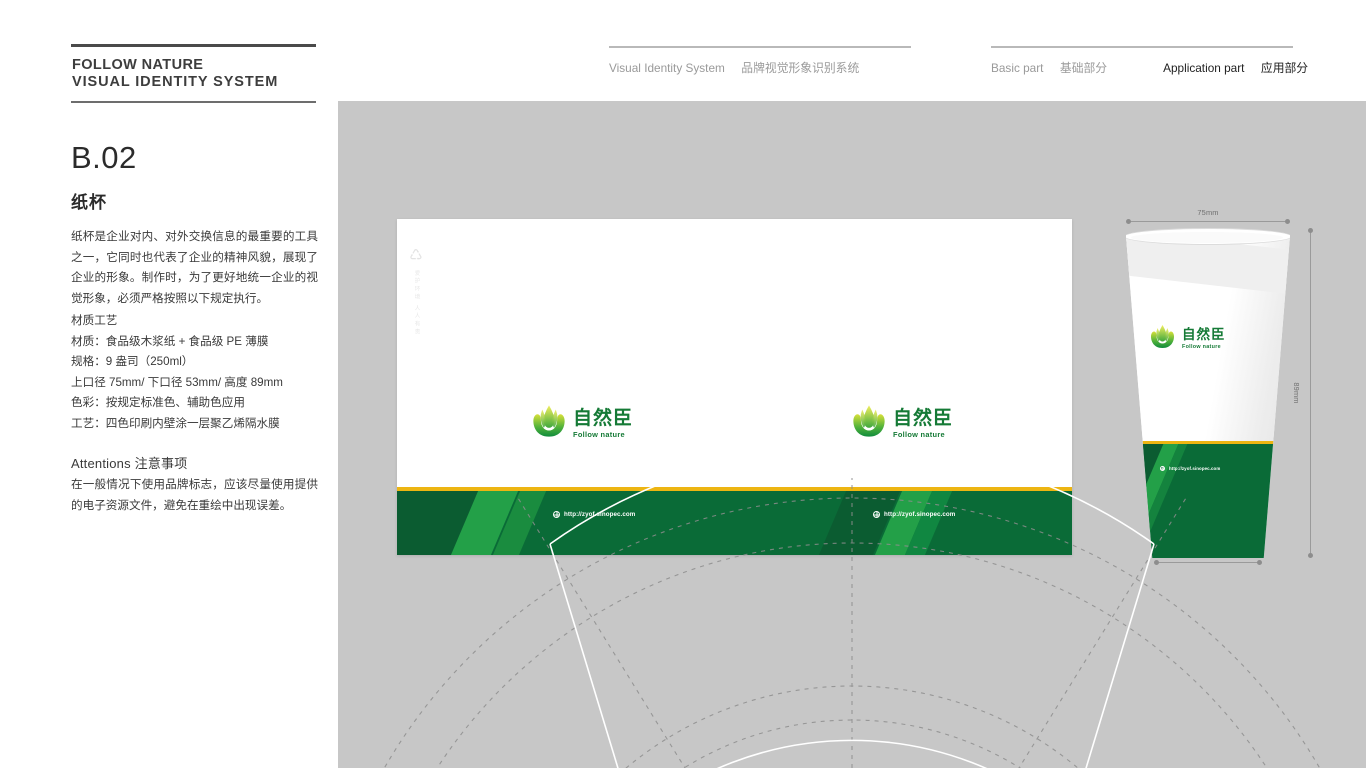 The image size is (1366, 768). I want to click on dimension-top: 75mm, so click(1208, 216).